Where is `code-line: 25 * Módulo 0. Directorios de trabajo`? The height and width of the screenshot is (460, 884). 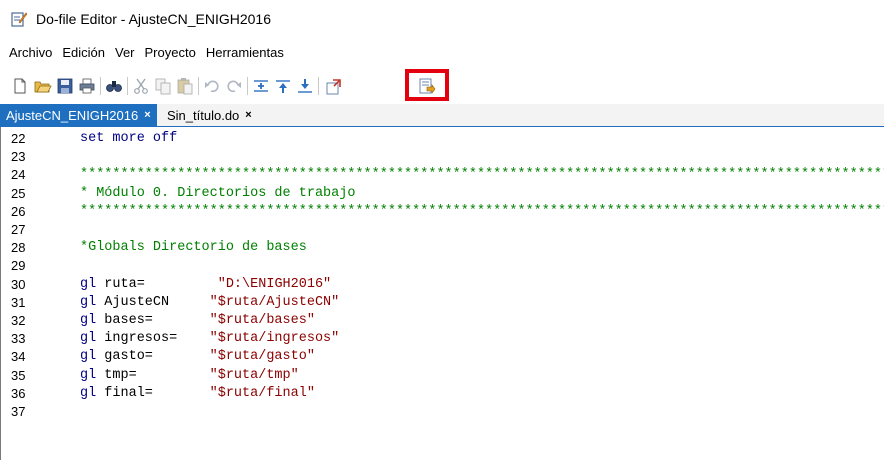
code-line: 25 * Módulo 0. Directorios de trabajo is located at coordinates (442, 194).